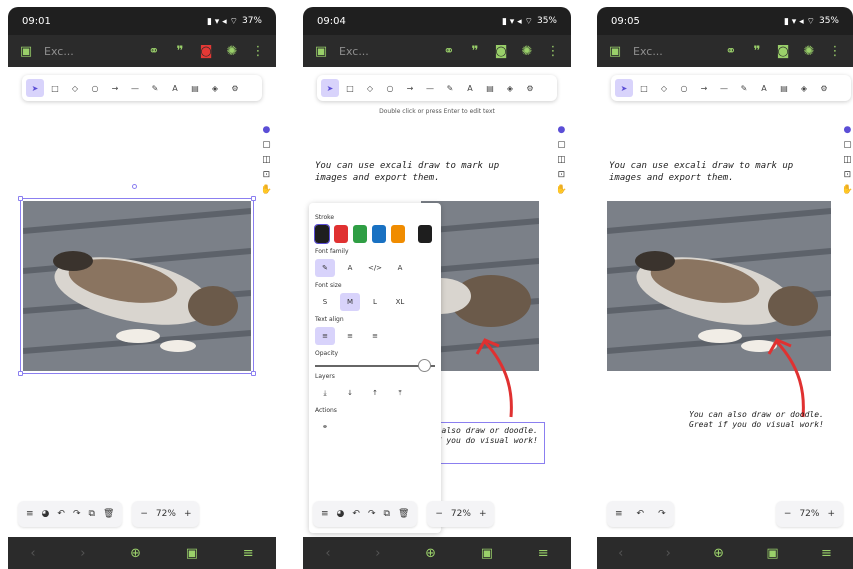 The width and height of the screenshot is (853, 569). Describe the element at coordinates (400, 268) in the screenshot. I see `font-more-option: A` at that location.